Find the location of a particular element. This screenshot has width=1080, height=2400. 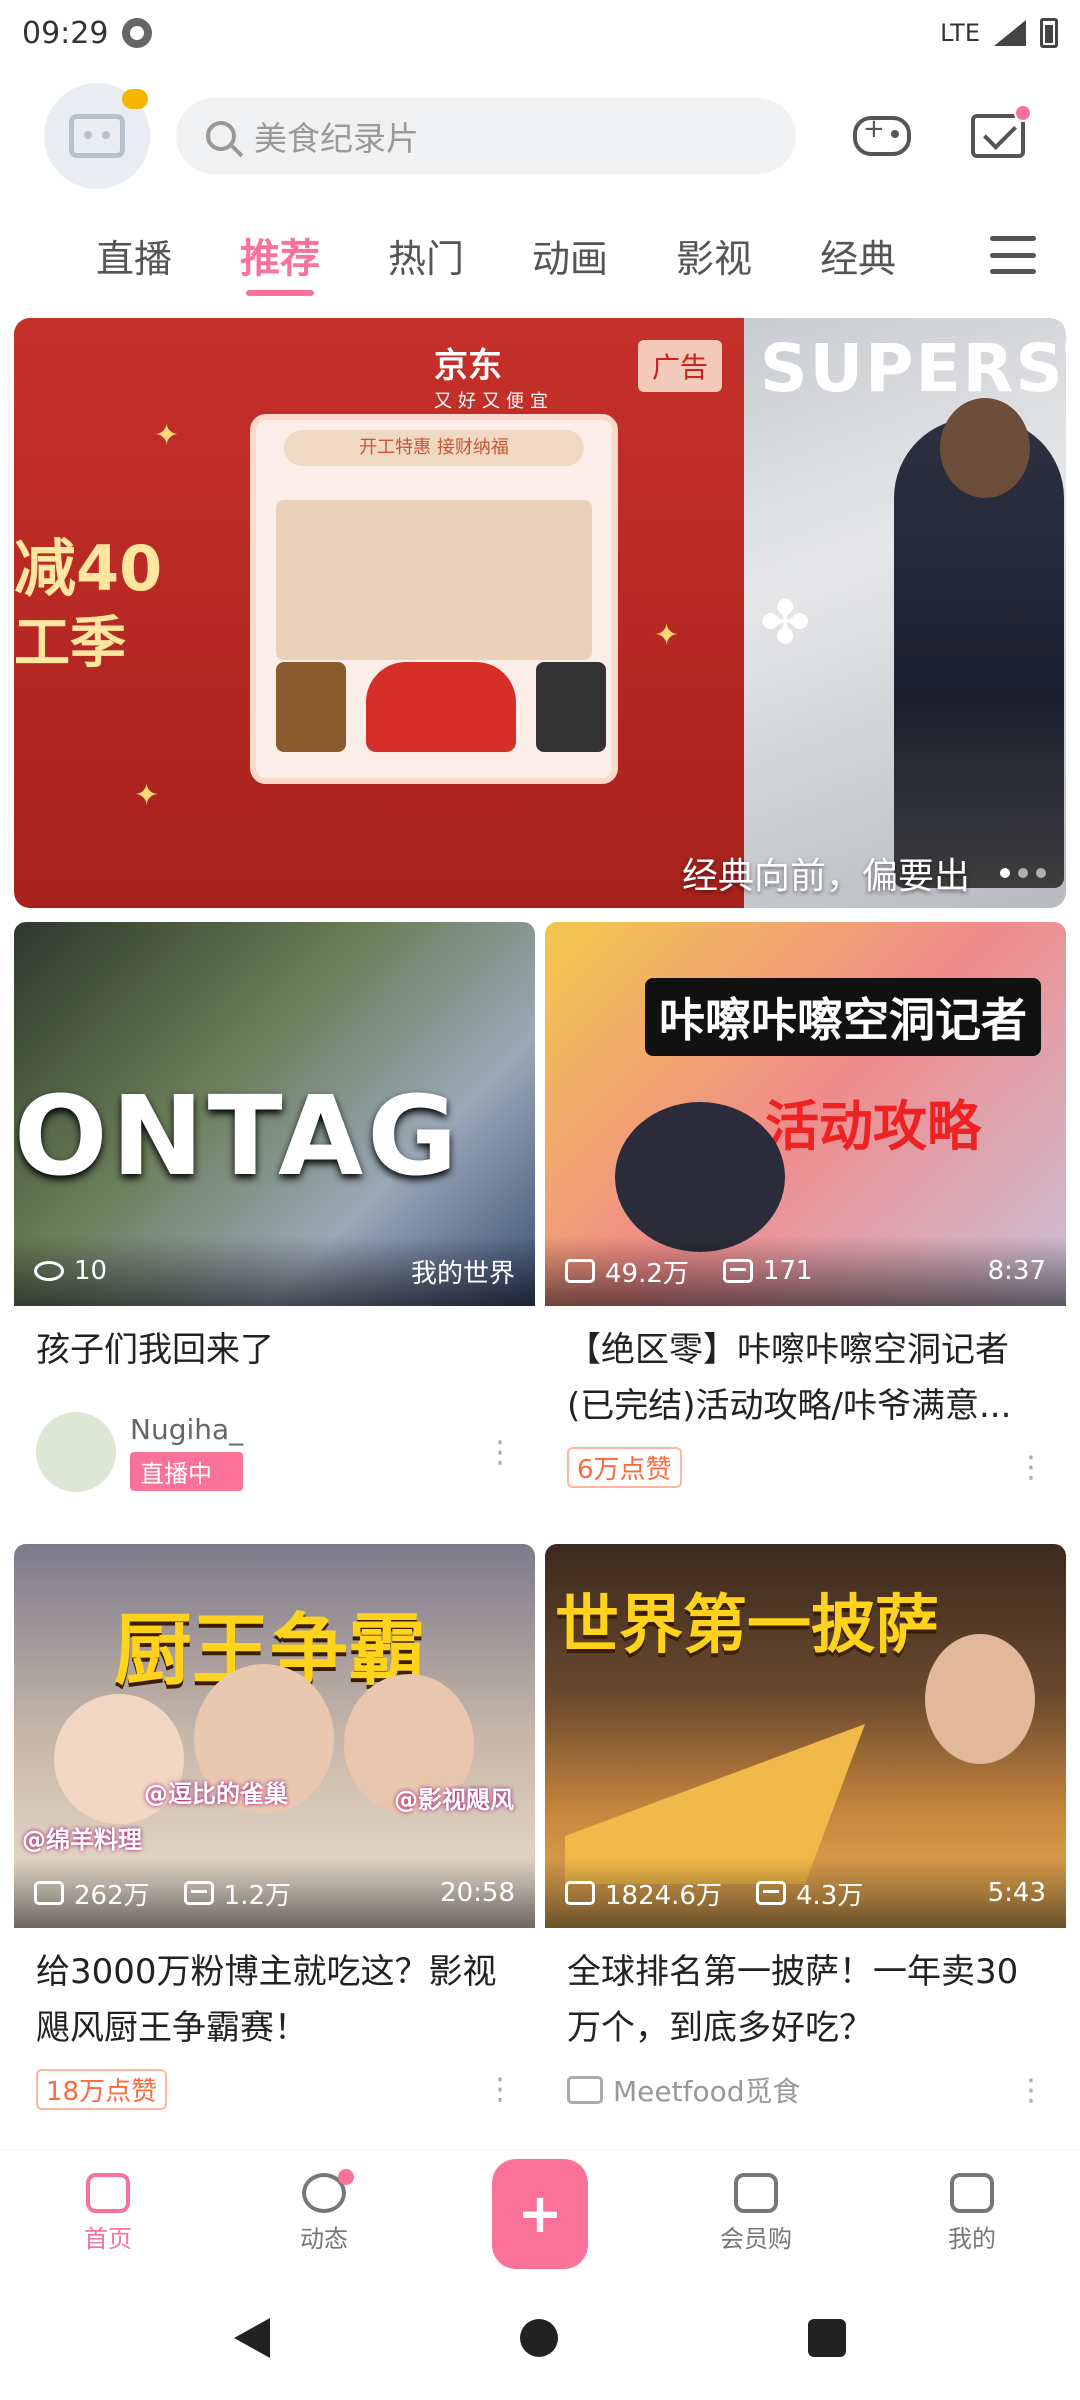

gamepad-icon is located at coordinates (882, 135).